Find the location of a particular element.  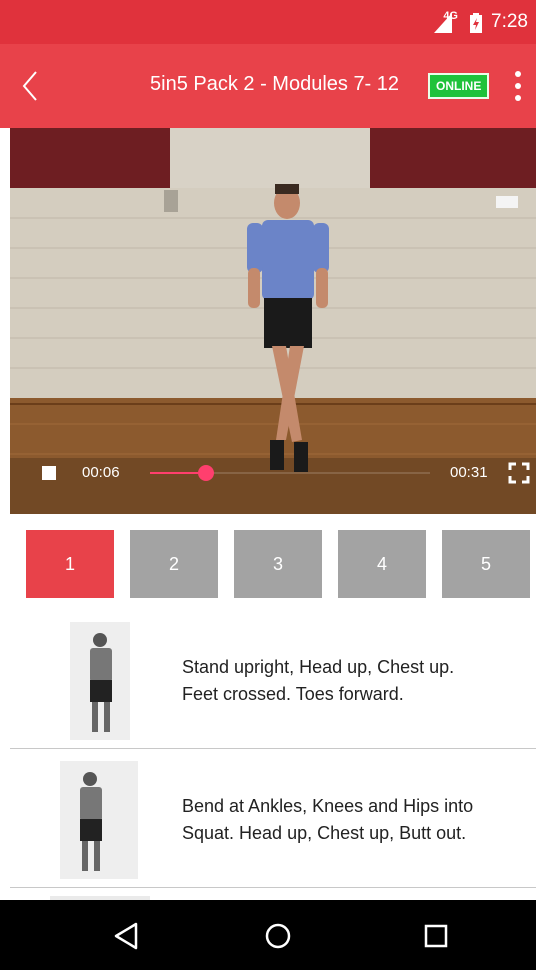

battery-charging-icon is located at coordinates (476, 23).